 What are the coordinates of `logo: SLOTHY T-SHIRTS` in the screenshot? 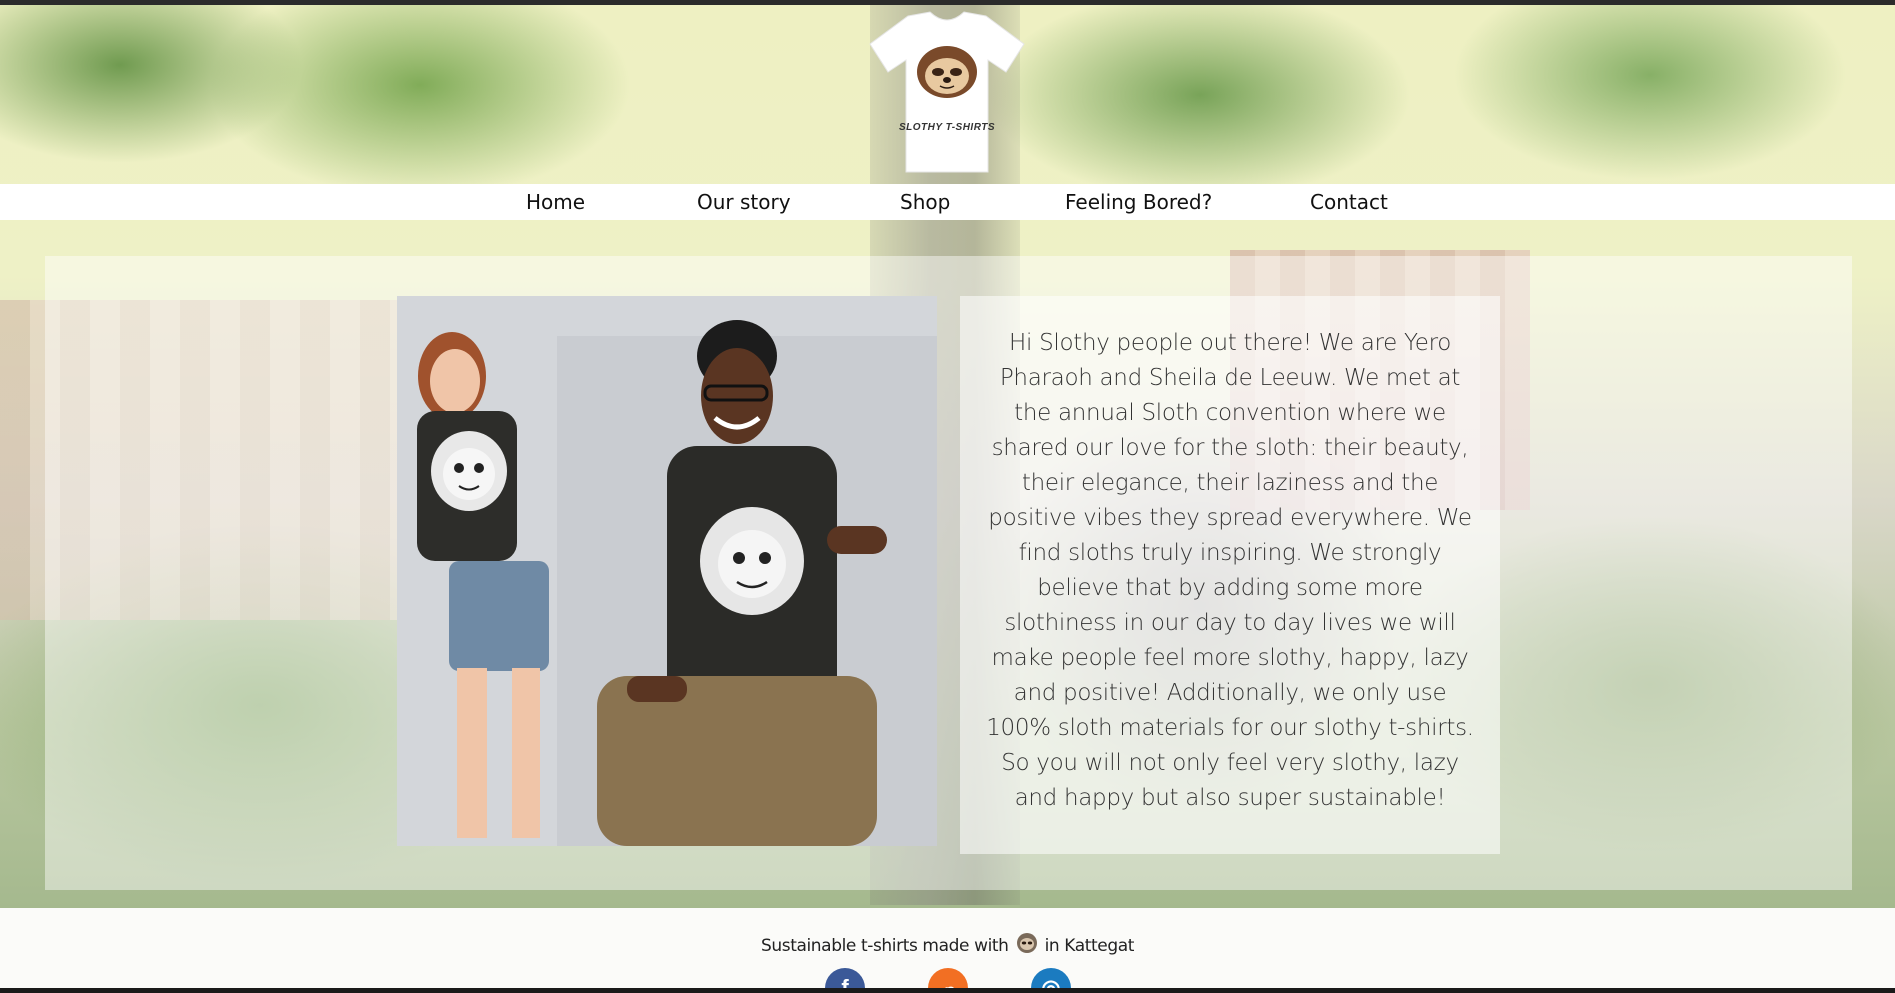 It's located at (947, 92).